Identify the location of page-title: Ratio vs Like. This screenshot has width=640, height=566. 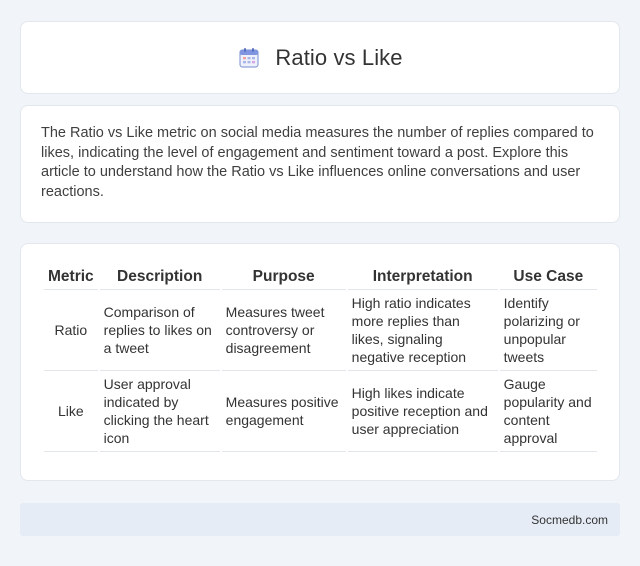
(339, 57).